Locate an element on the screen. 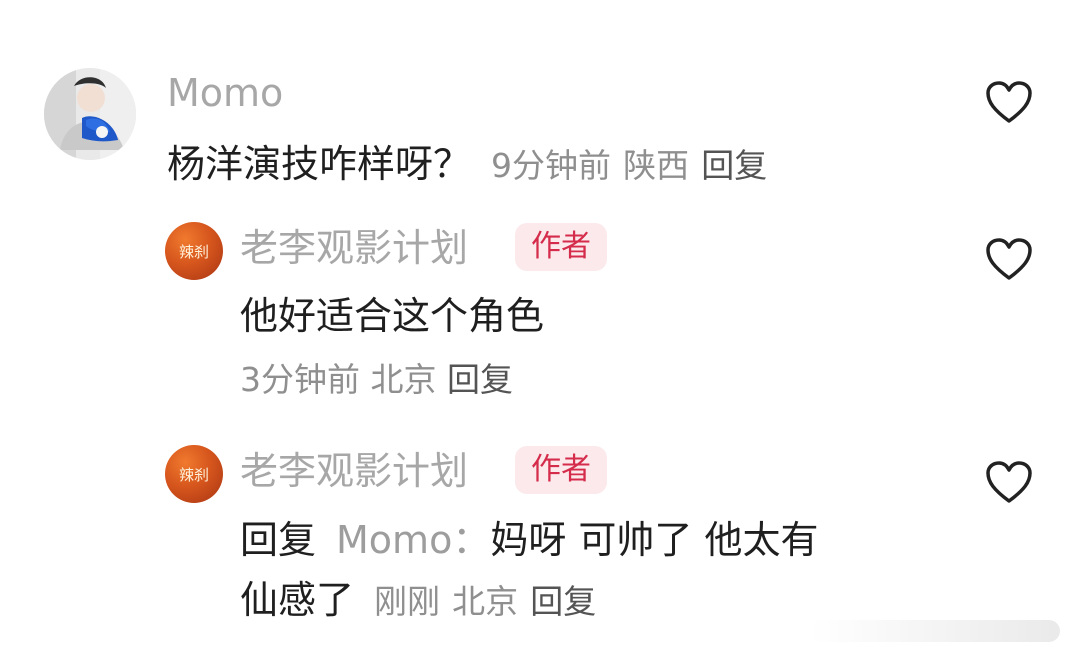  reply-text: 他好适合这个角色 is located at coordinates (392, 316).